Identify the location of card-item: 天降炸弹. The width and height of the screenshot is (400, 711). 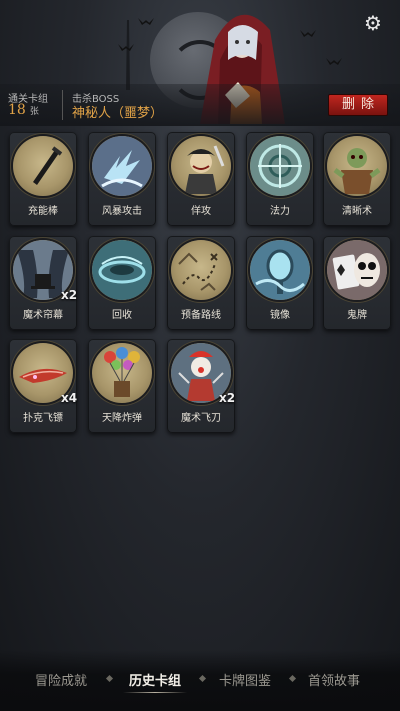
(122, 386).